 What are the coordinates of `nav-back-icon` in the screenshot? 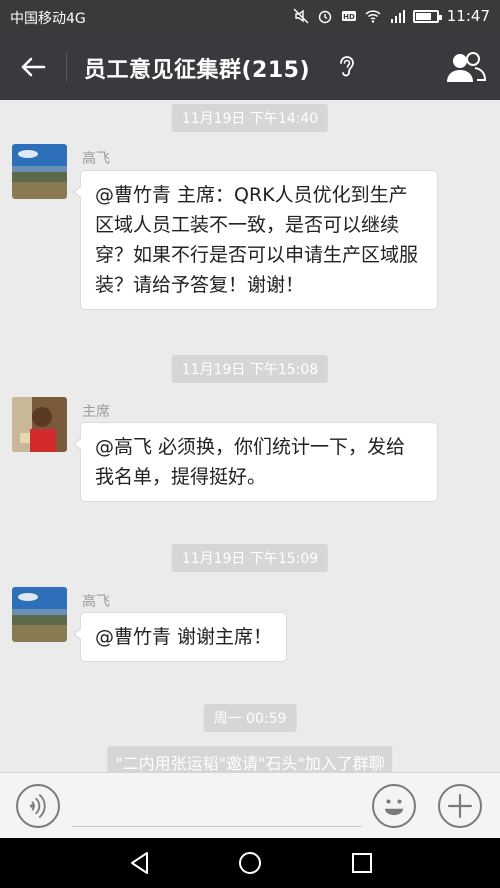 It's located at (140, 863).